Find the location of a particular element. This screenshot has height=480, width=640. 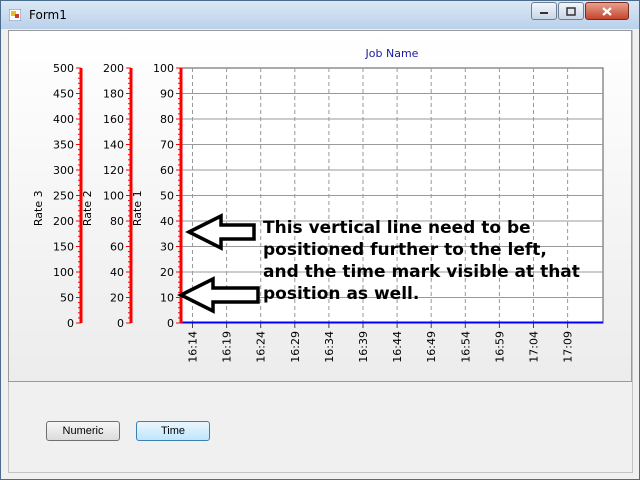

y-tick-label: 160 is located at coordinates (113, 119).